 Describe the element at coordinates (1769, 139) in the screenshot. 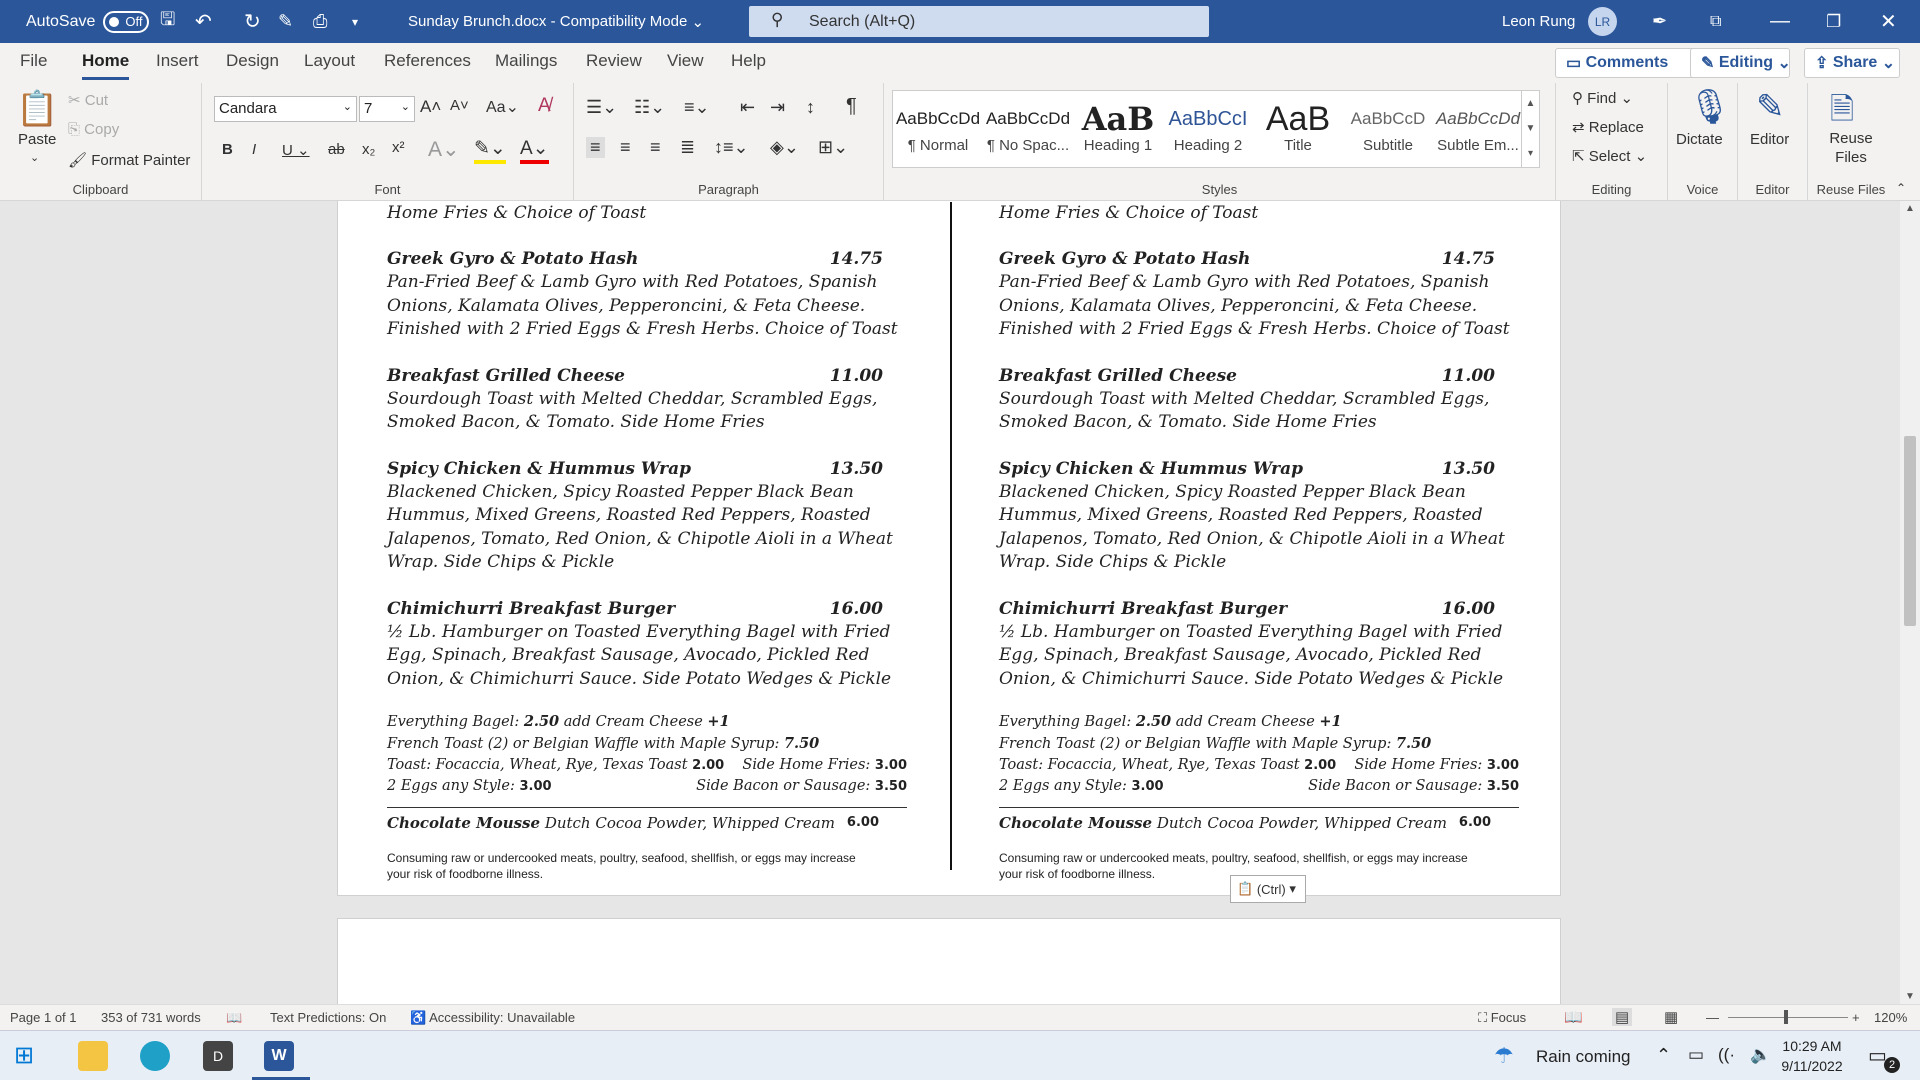

I see `editor-button: Editor` at that location.